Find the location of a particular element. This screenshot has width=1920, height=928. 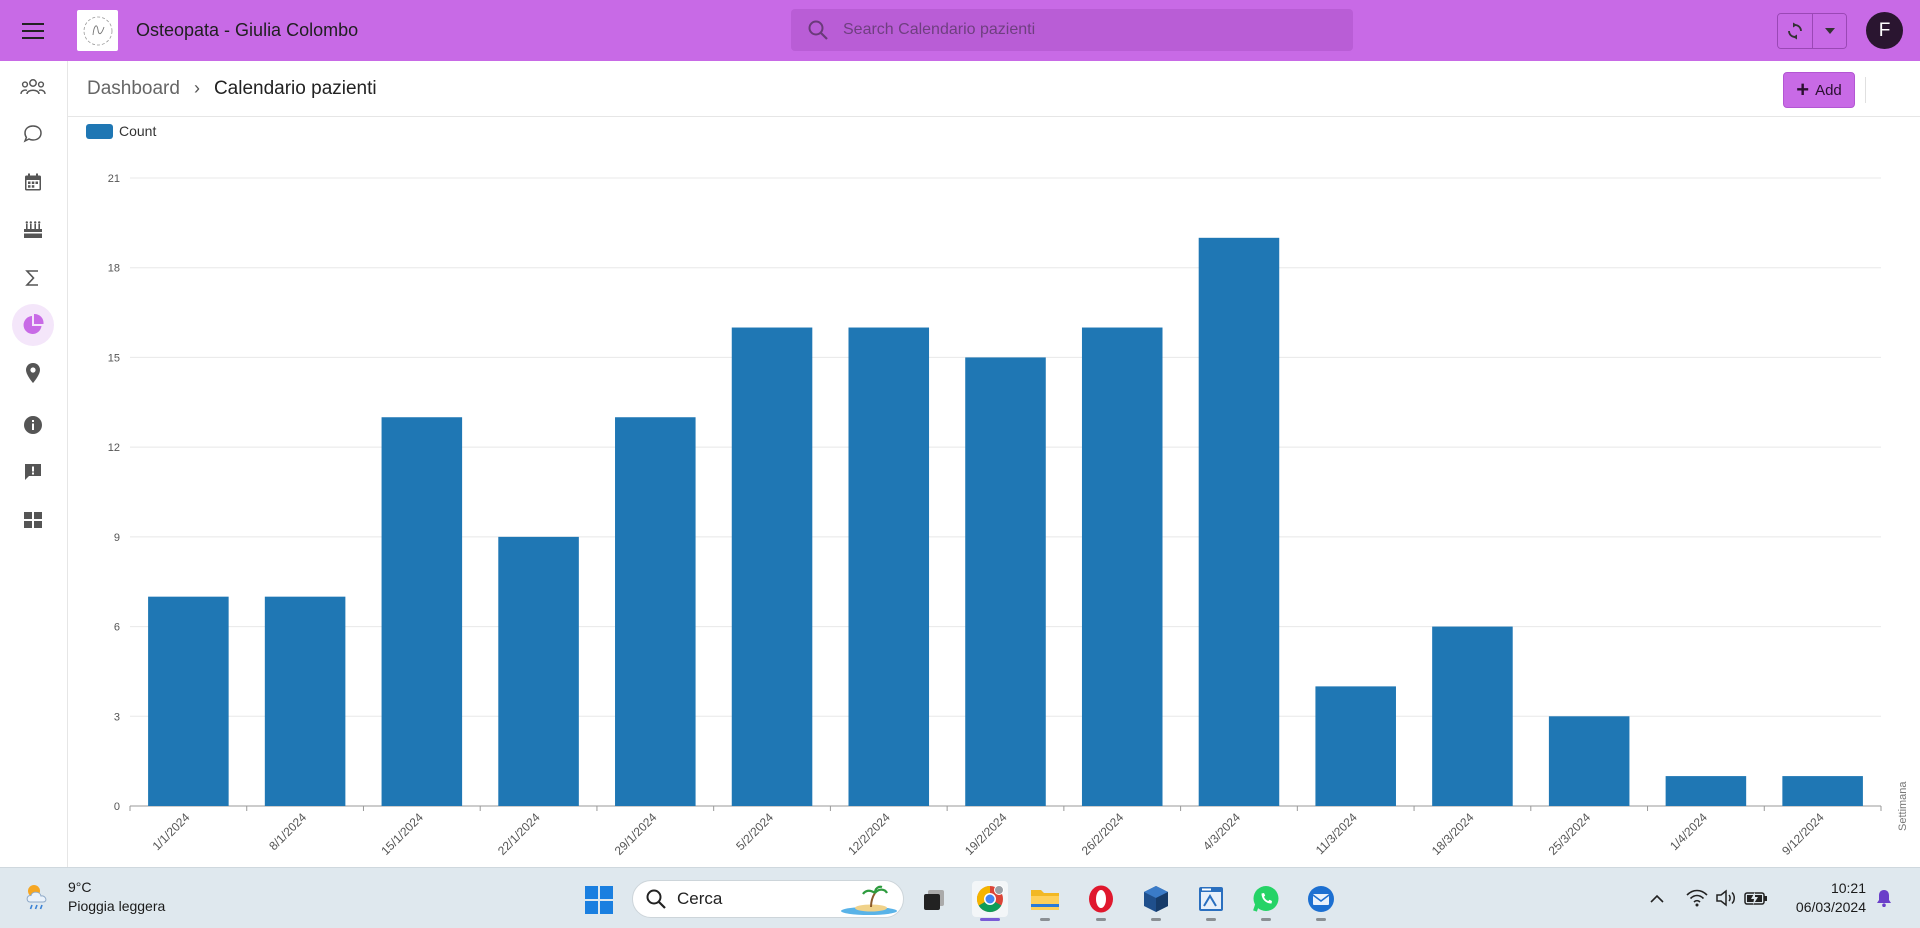

breadcrumb-dashboard: Dashboard is located at coordinates (133, 89).